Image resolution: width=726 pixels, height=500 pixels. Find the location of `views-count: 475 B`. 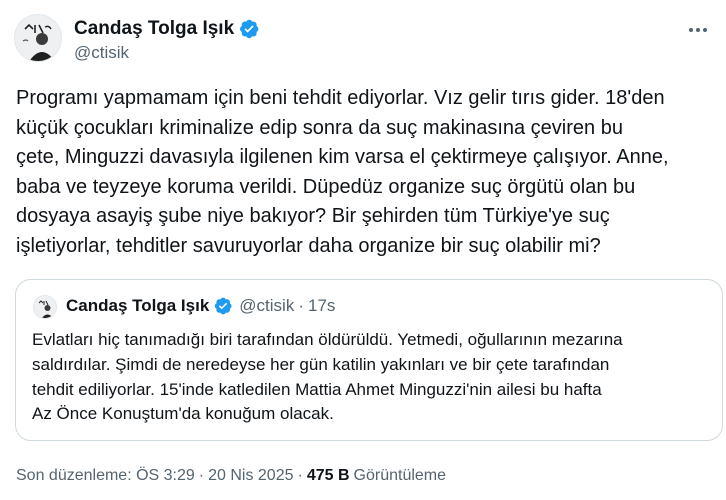

views-count: 475 B is located at coordinates (328, 475).